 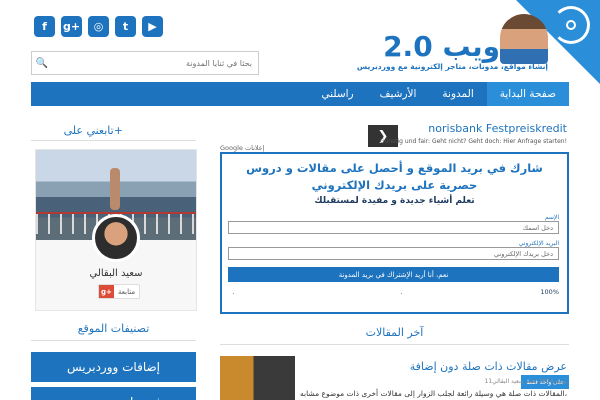 What do you see at coordinates (44, 26) in the screenshot?
I see `facebook-icon: f` at bounding box center [44, 26].